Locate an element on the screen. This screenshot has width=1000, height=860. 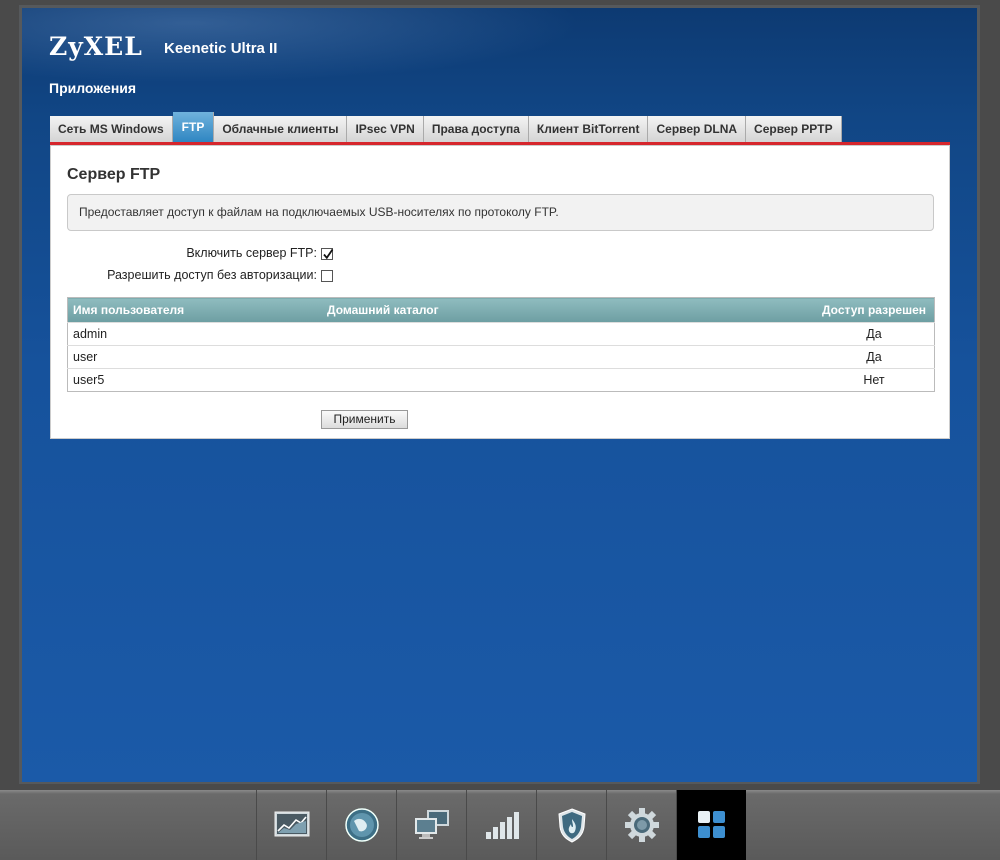
anon-access-label: Разрешить доступ без авторизации: is located at coordinates (212, 275).